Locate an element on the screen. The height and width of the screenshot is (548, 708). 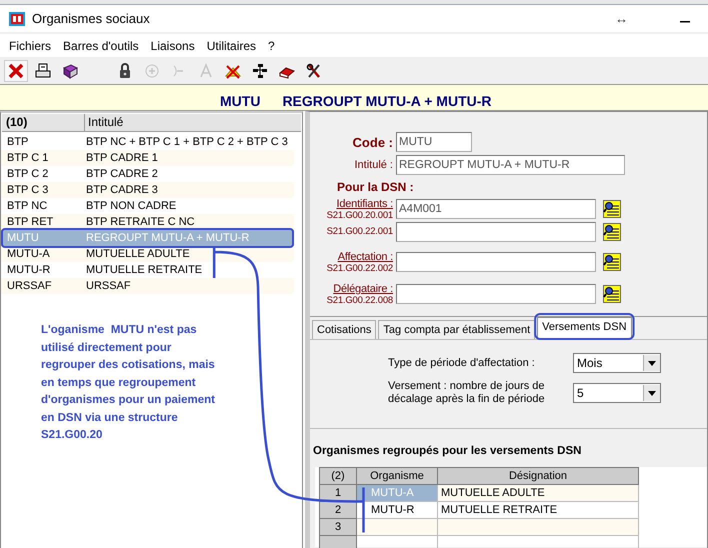
row-number: 2 is located at coordinates (338, 510).